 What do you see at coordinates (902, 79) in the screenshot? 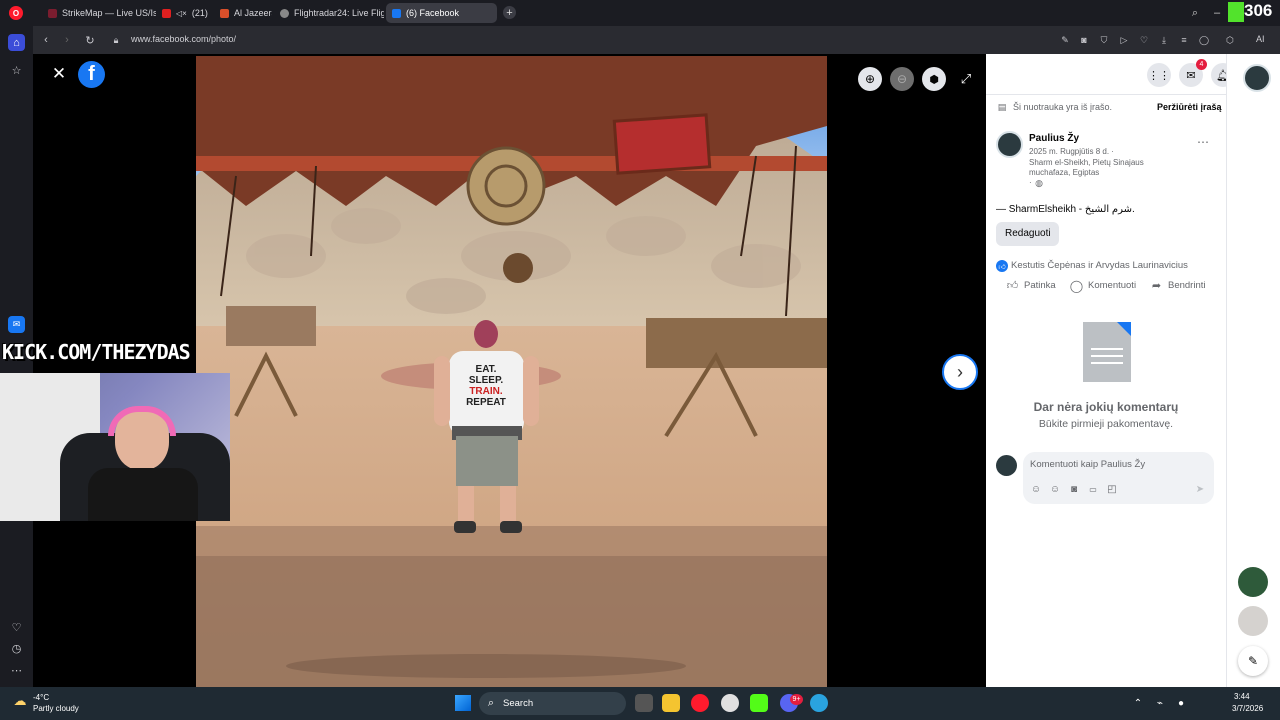
I see `zoom-out-icon: ⊖` at bounding box center [902, 79].